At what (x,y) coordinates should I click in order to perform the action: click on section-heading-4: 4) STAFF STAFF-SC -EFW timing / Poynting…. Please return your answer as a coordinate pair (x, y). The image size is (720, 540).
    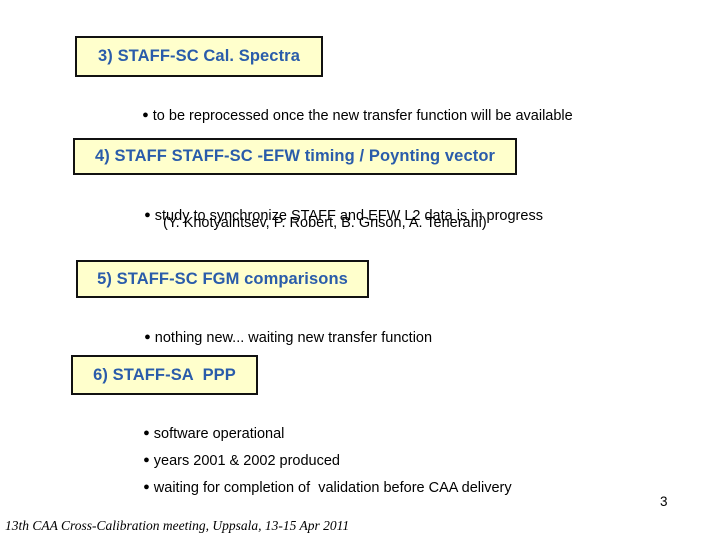
    Looking at the image, I should click on (295, 156).